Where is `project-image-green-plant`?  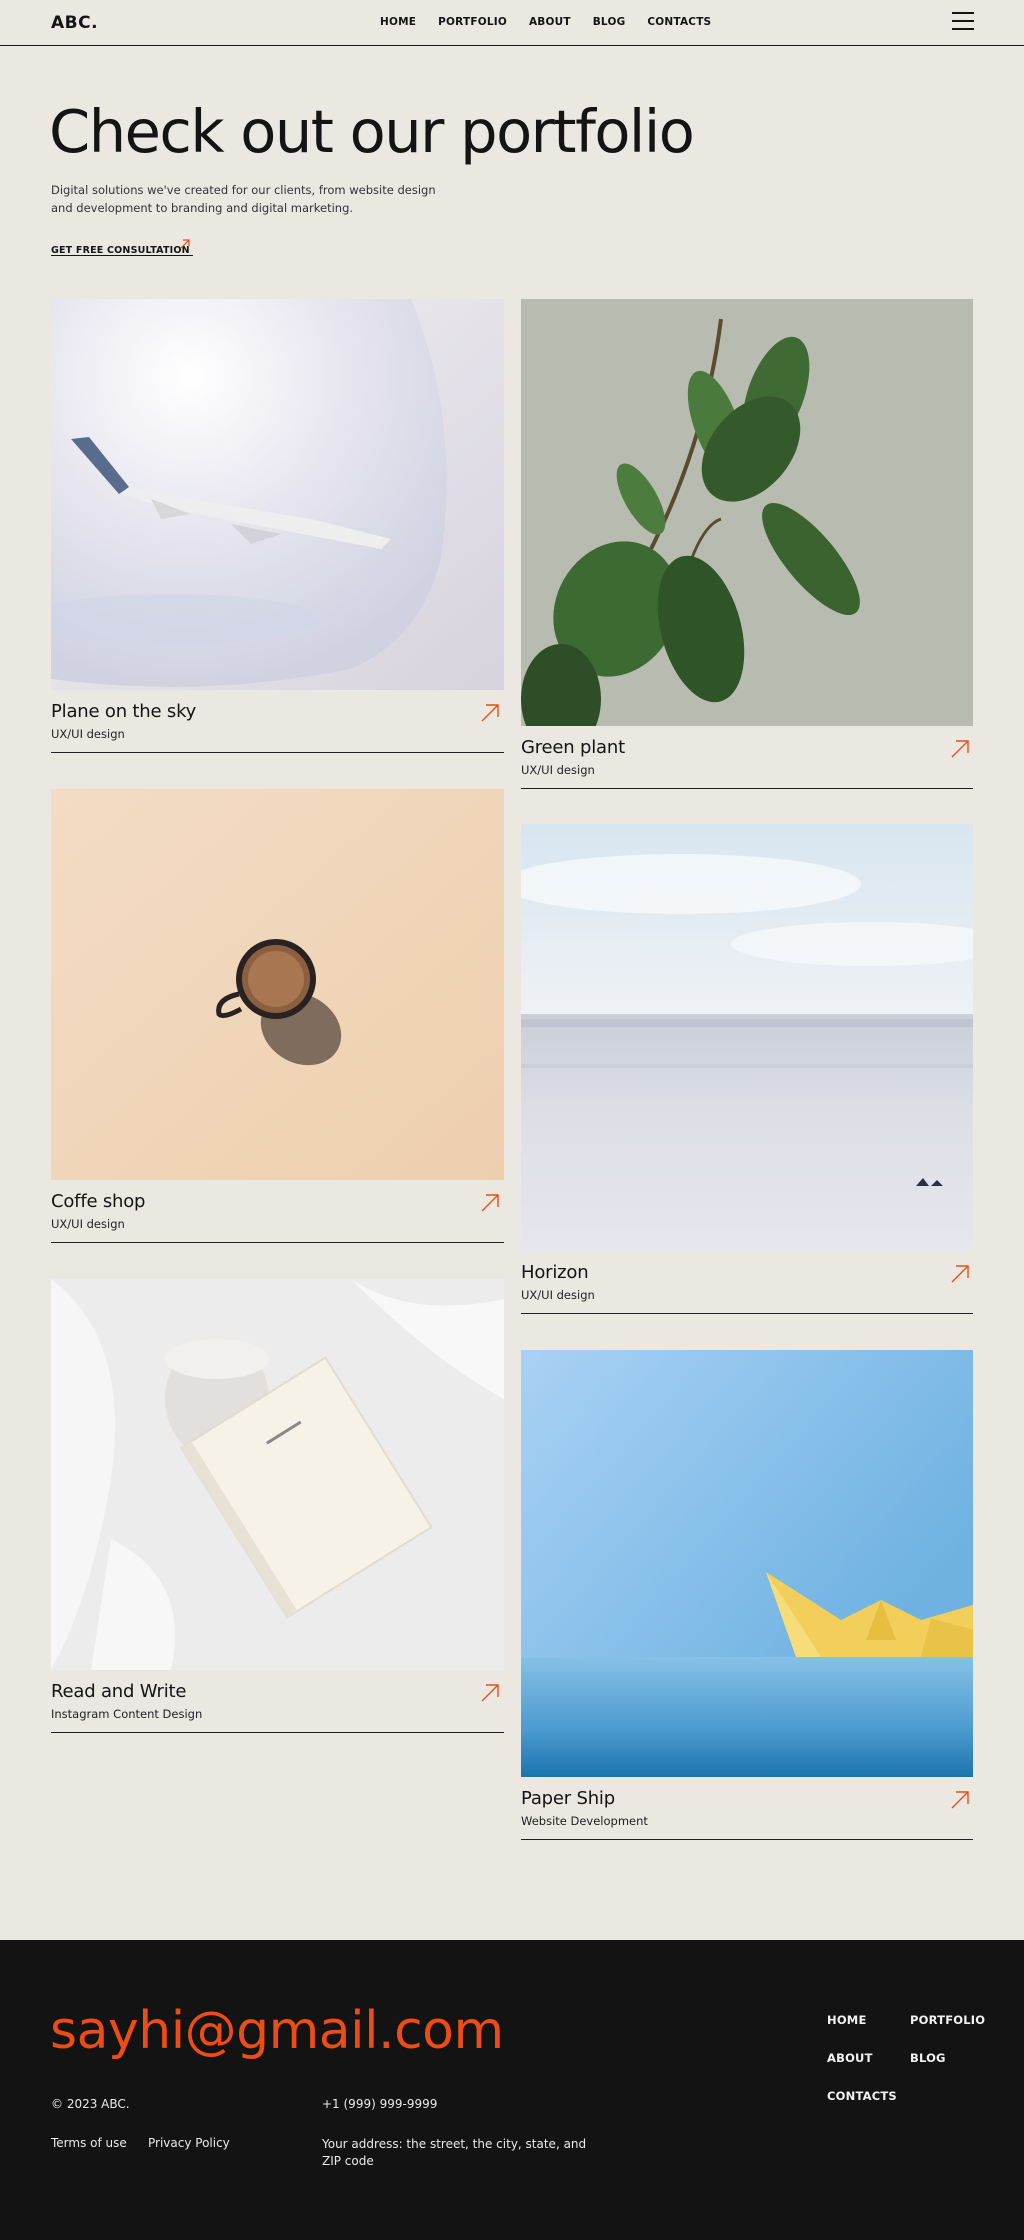
project-image-green-plant is located at coordinates (747, 512).